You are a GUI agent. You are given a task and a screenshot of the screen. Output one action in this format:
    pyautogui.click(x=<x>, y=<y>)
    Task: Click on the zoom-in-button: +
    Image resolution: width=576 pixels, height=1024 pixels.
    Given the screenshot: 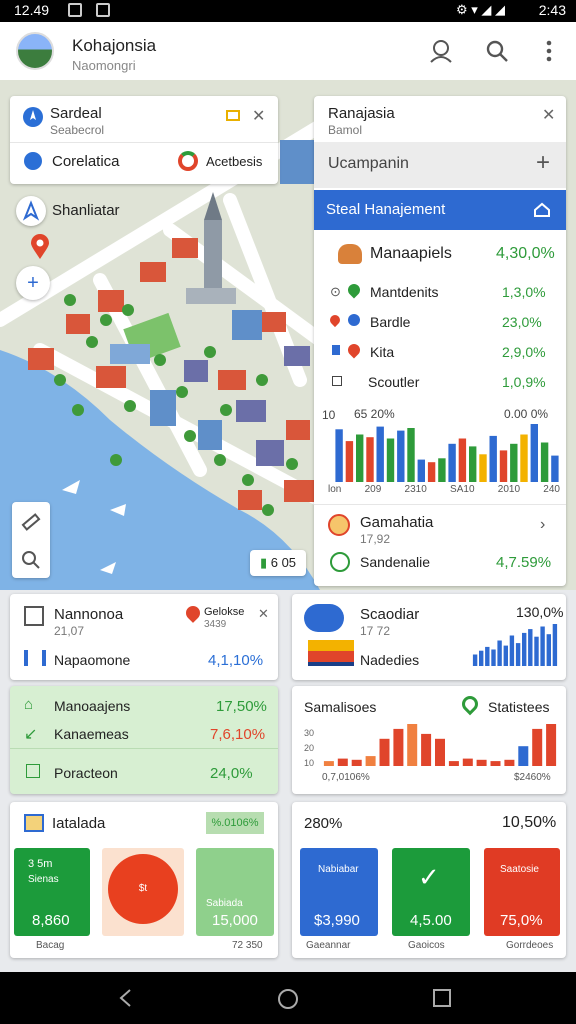 What is the action you would take?
    pyautogui.click(x=33, y=283)
    